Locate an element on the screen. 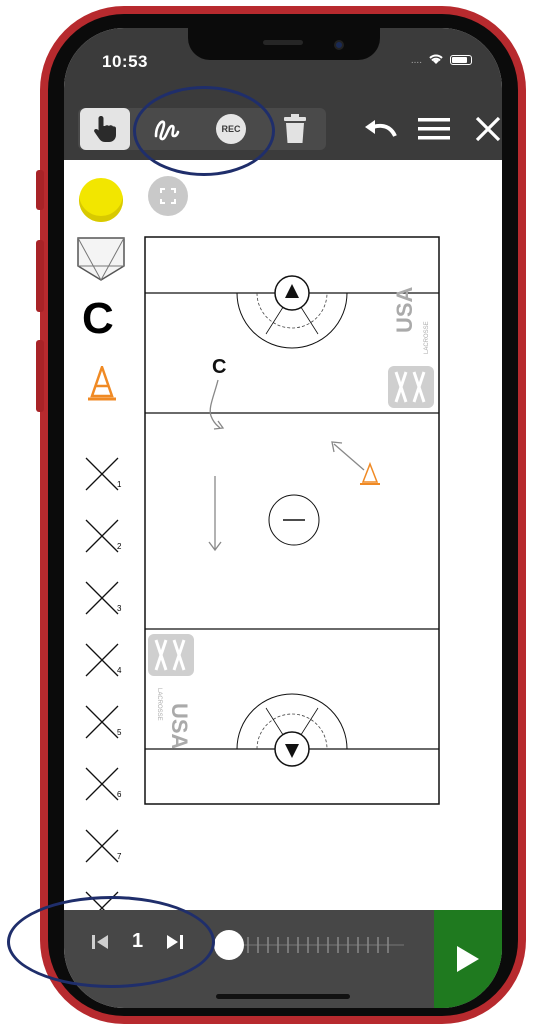 This screenshot has height=1028, width=541. wifi-icon is located at coordinates (436, 60).